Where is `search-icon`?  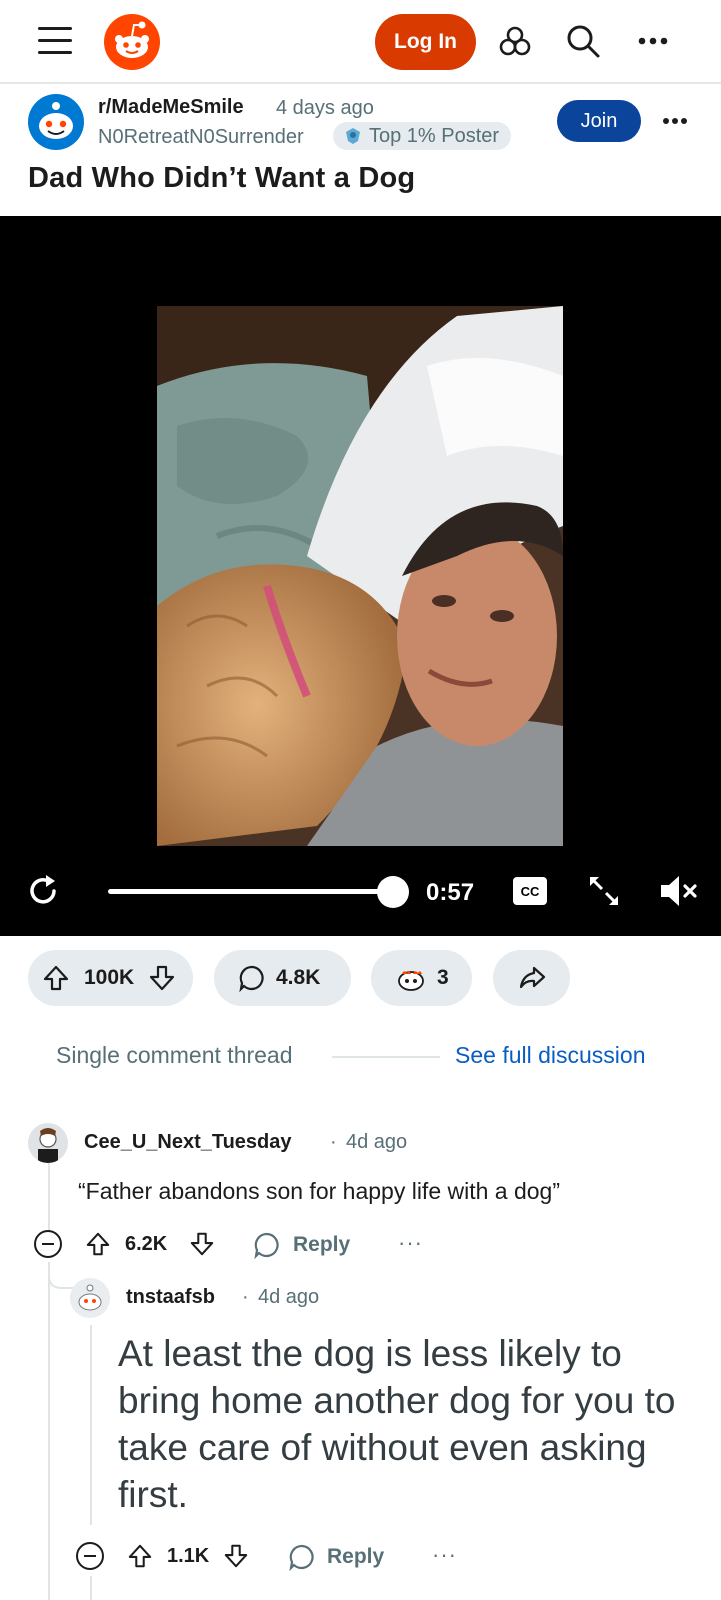
search-icon is located at coordinates (583, 41).